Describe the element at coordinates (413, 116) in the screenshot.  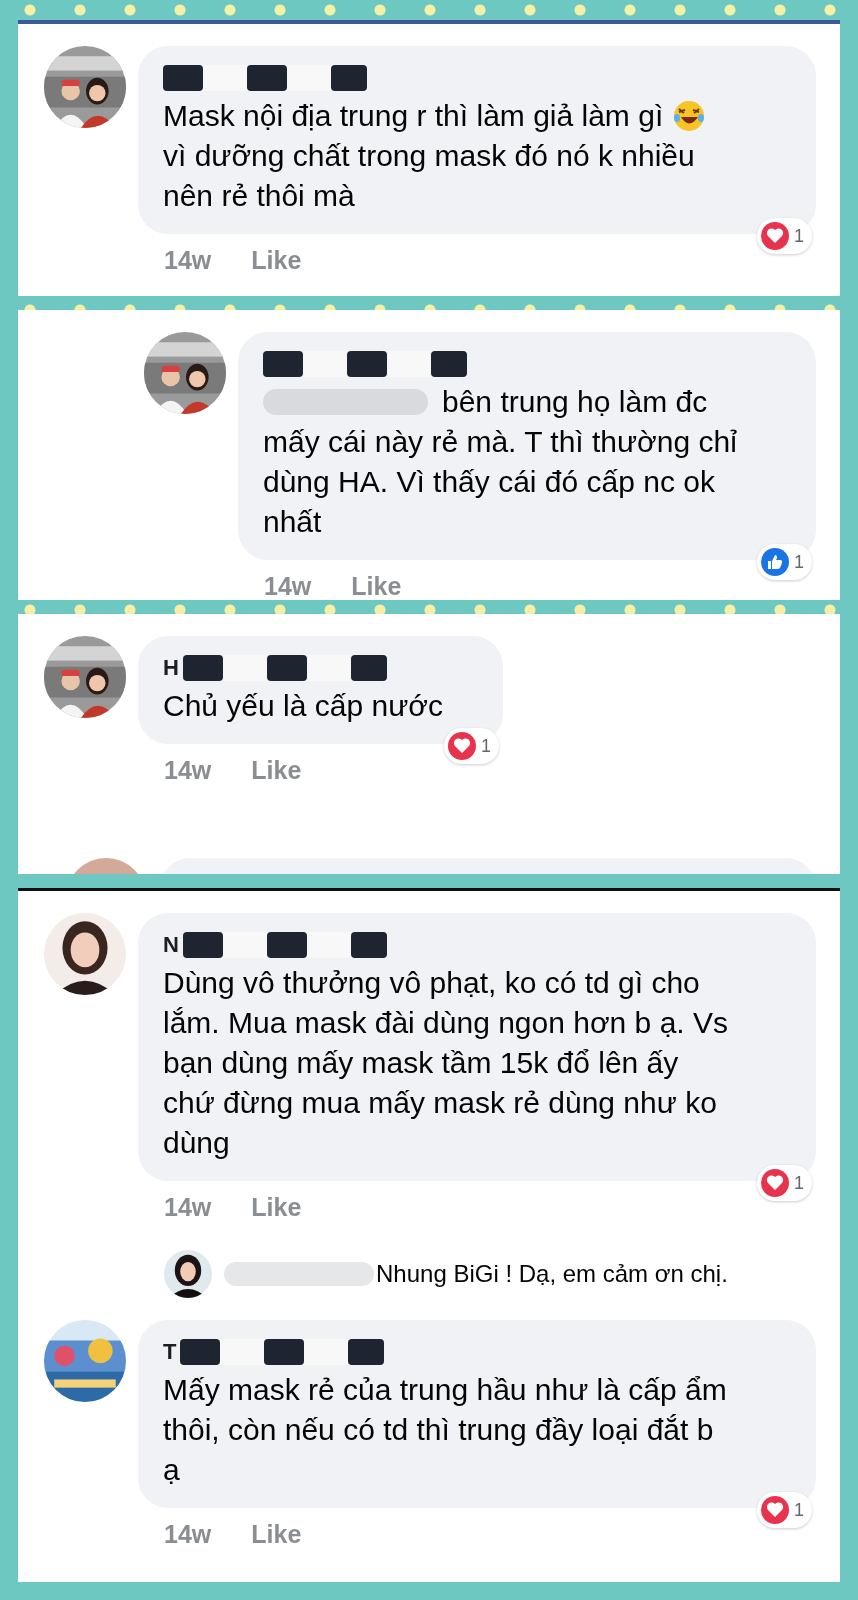
I see `comment-text-line: Mask nội địa trung r thì làm giả làm gì` at that location.